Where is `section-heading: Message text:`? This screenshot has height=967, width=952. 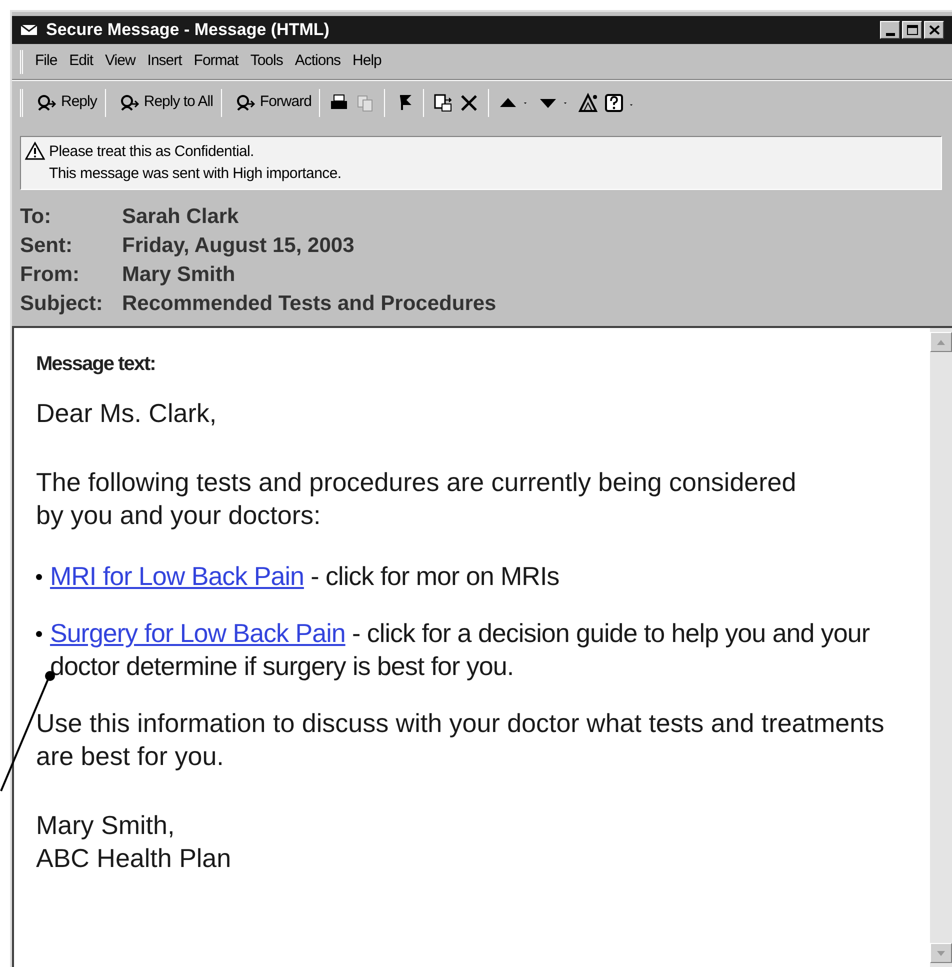 section-heading: Message text: is located at coordinates (96, 364).